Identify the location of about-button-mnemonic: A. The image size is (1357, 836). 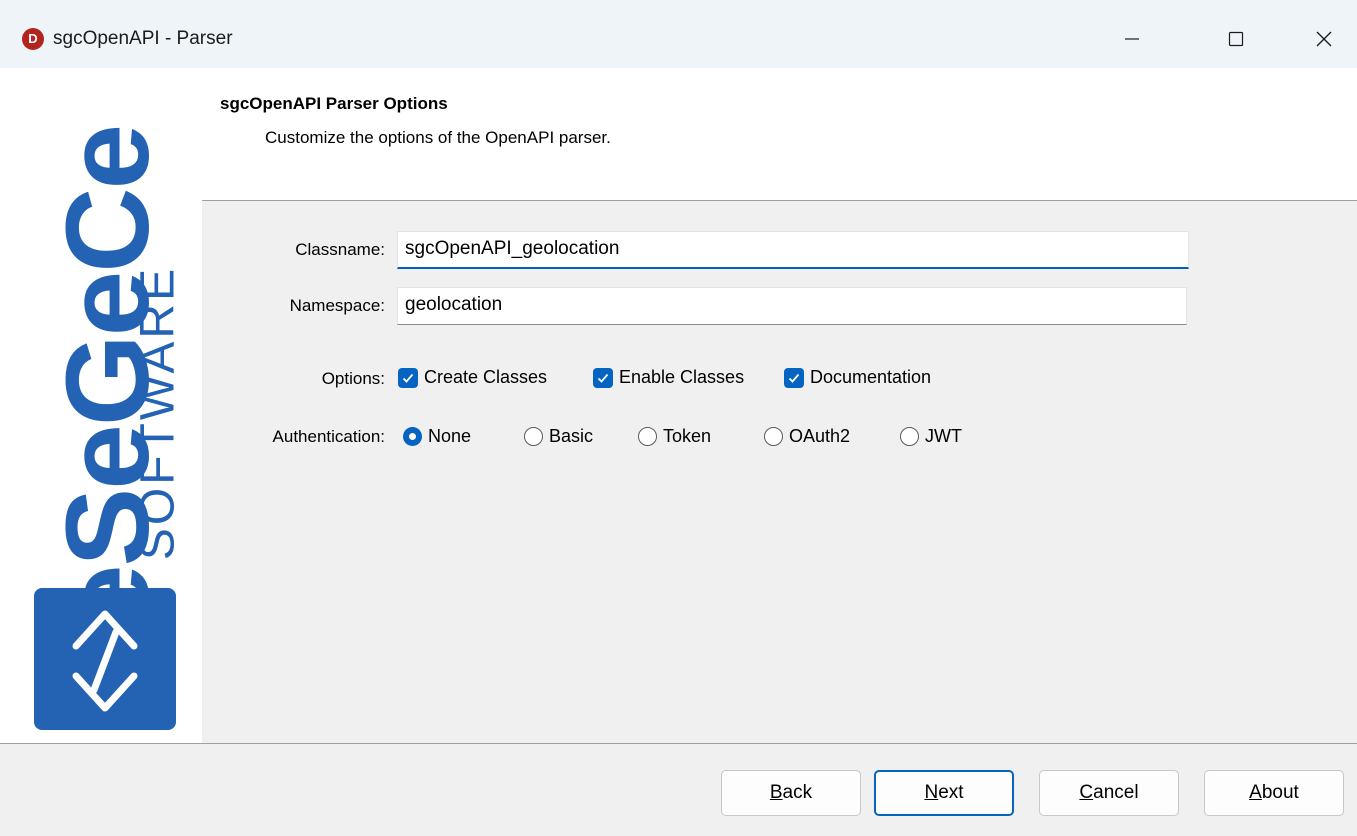
(1255, 792).